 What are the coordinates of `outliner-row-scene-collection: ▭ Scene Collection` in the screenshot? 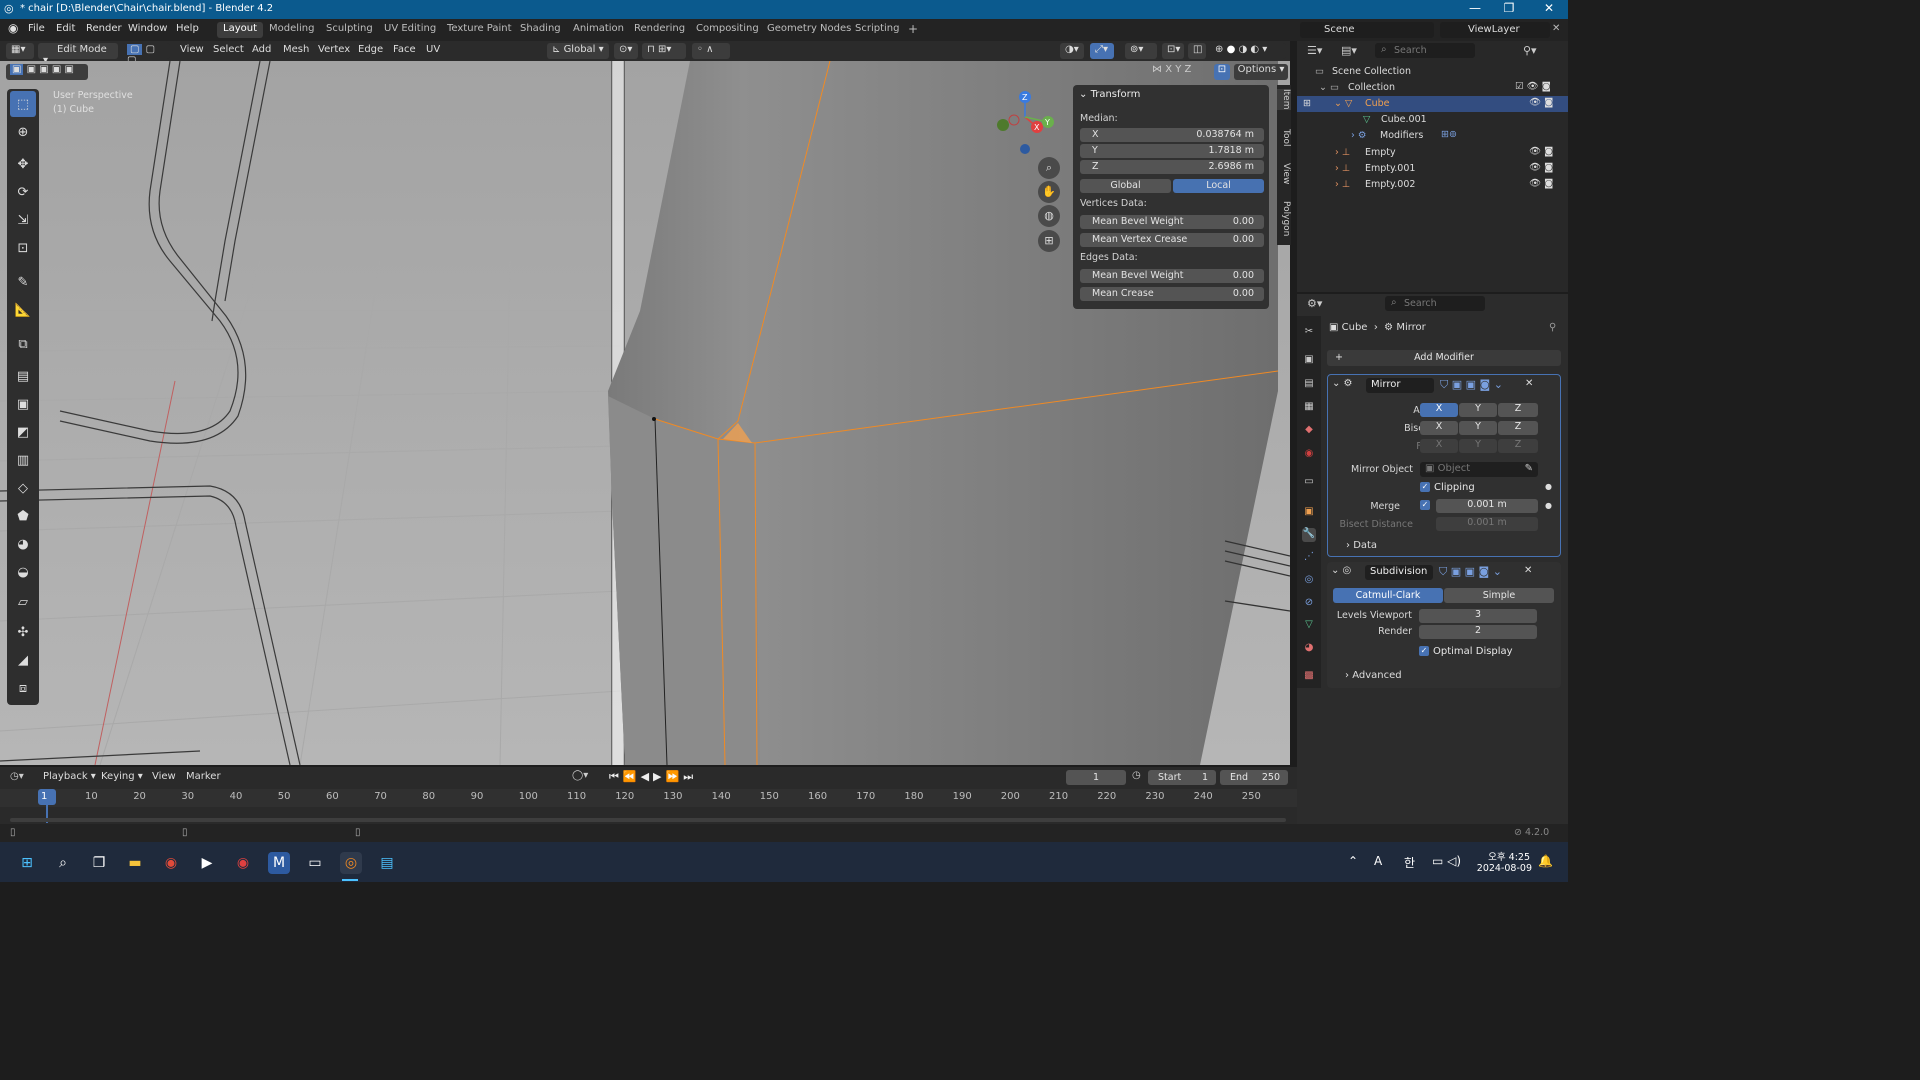 It's located at (1432, 72).